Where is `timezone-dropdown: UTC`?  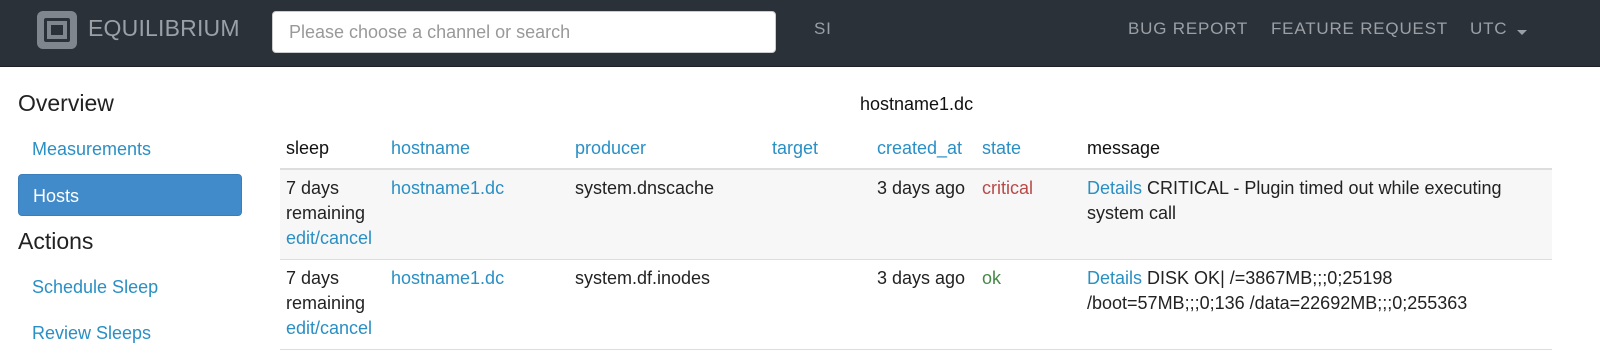 timezone-dropdown: UTC is located at coordinates (1488, 29).